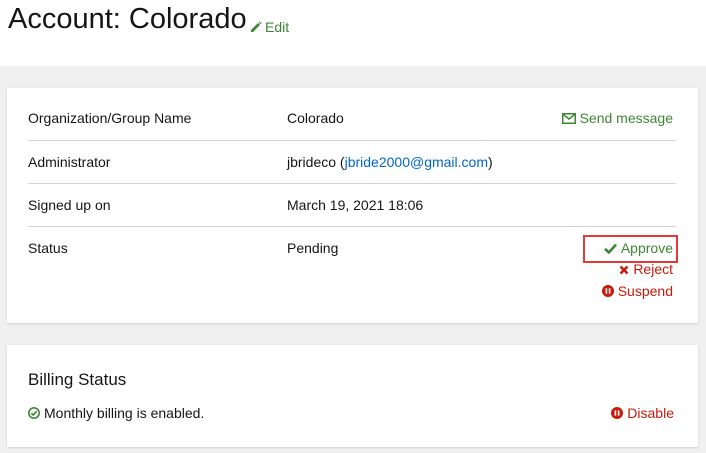 The width and height of the screenshot is (706, 453). I want to click on disable-billing-link: Disable, so click(642, 413).